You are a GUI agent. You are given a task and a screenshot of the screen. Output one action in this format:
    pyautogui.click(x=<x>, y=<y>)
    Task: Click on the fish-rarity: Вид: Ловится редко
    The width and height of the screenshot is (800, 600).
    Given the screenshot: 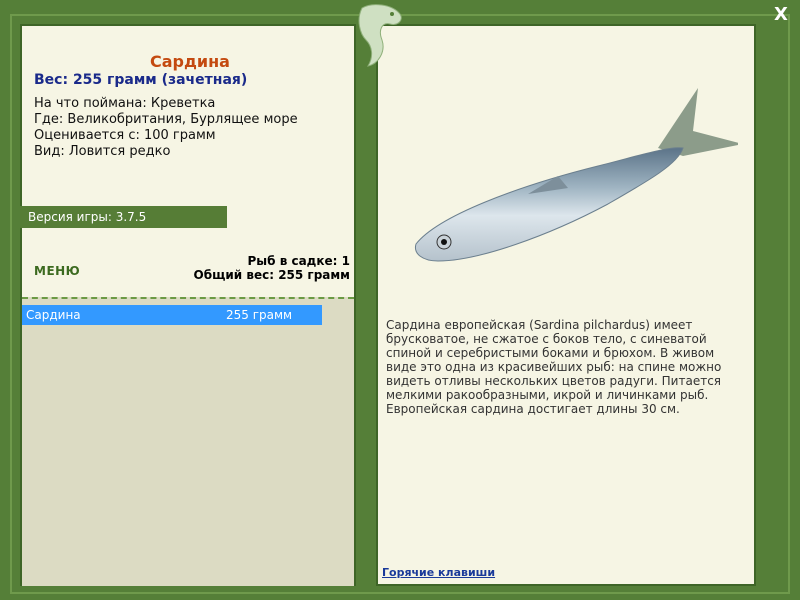 What is the action you would take?
    pyautogui.click(x=102, y=151)
    